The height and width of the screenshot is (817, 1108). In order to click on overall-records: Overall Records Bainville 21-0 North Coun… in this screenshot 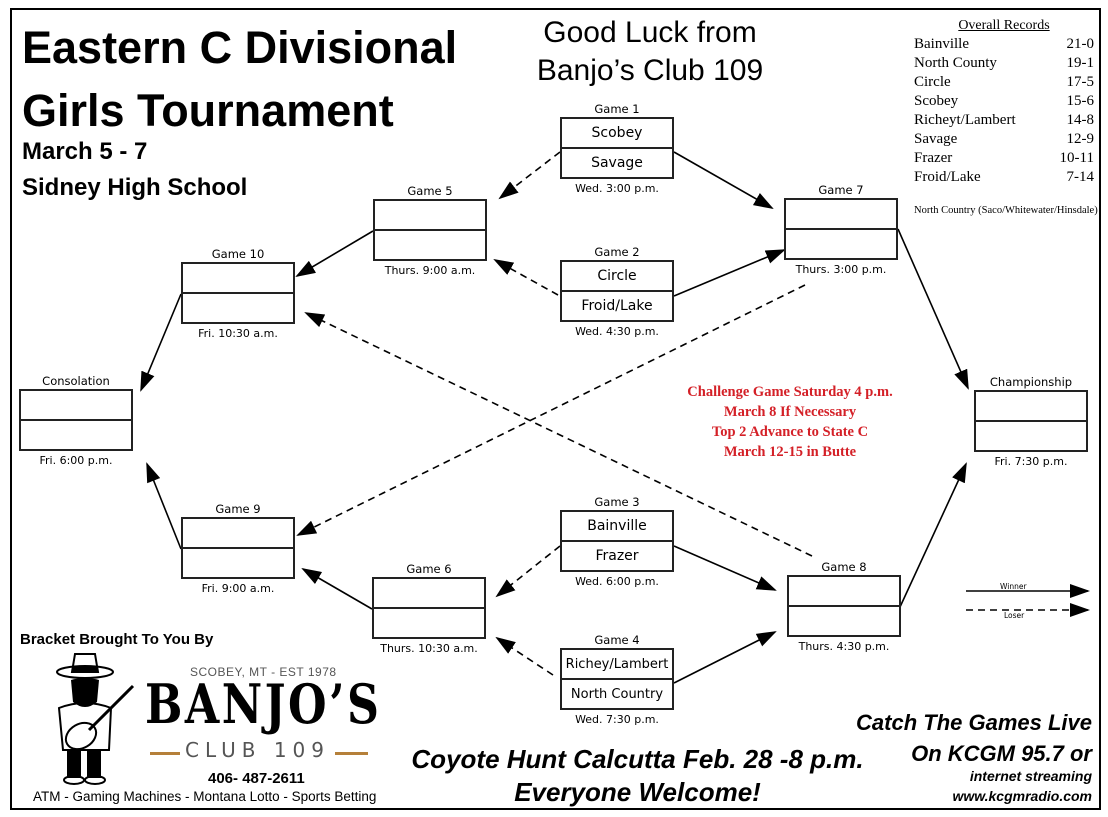, I will do `click(1006, 117)`.